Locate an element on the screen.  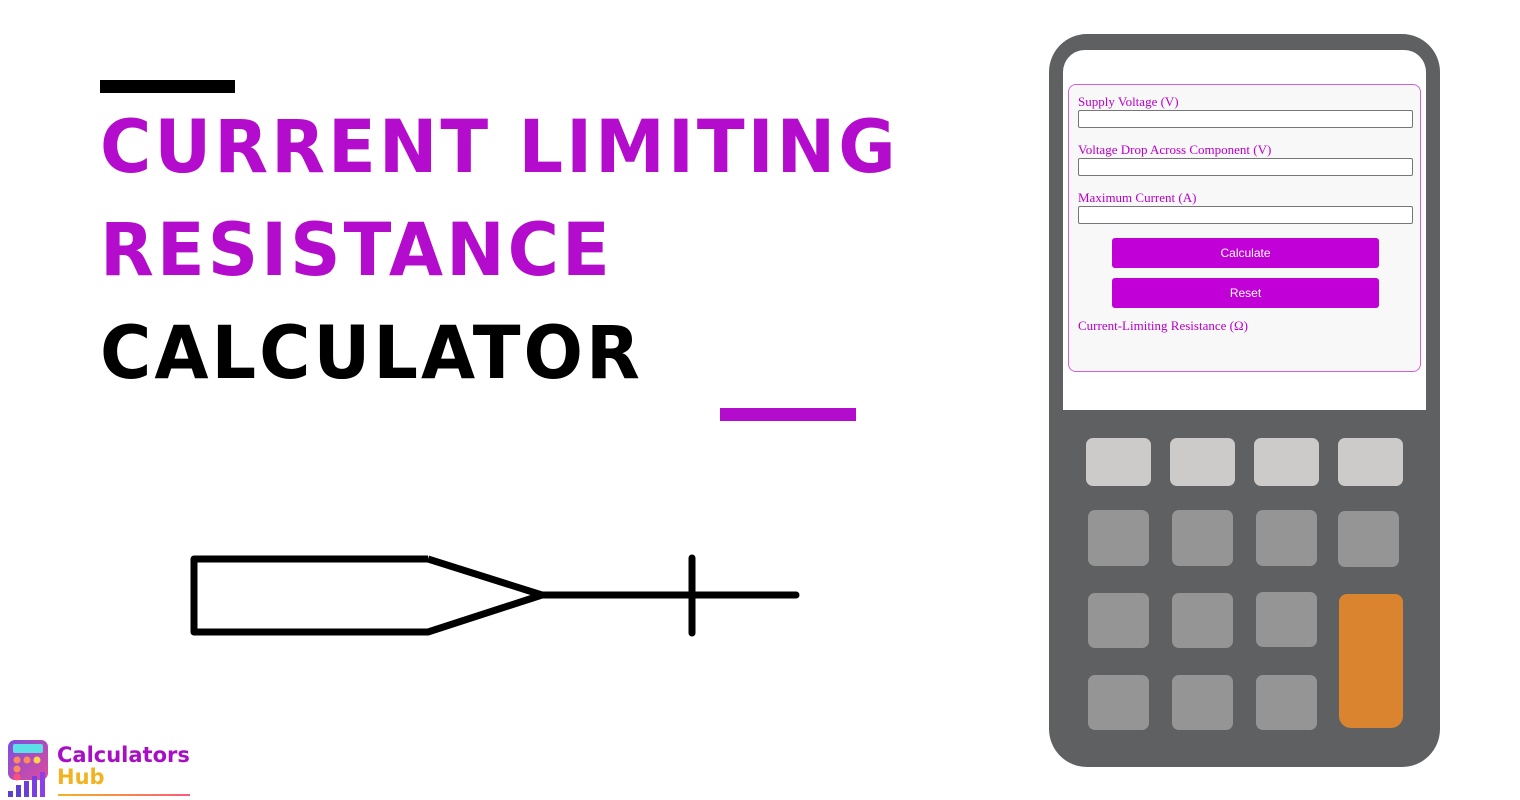
voltage-drop-input is located at coordinates (1245, 167).